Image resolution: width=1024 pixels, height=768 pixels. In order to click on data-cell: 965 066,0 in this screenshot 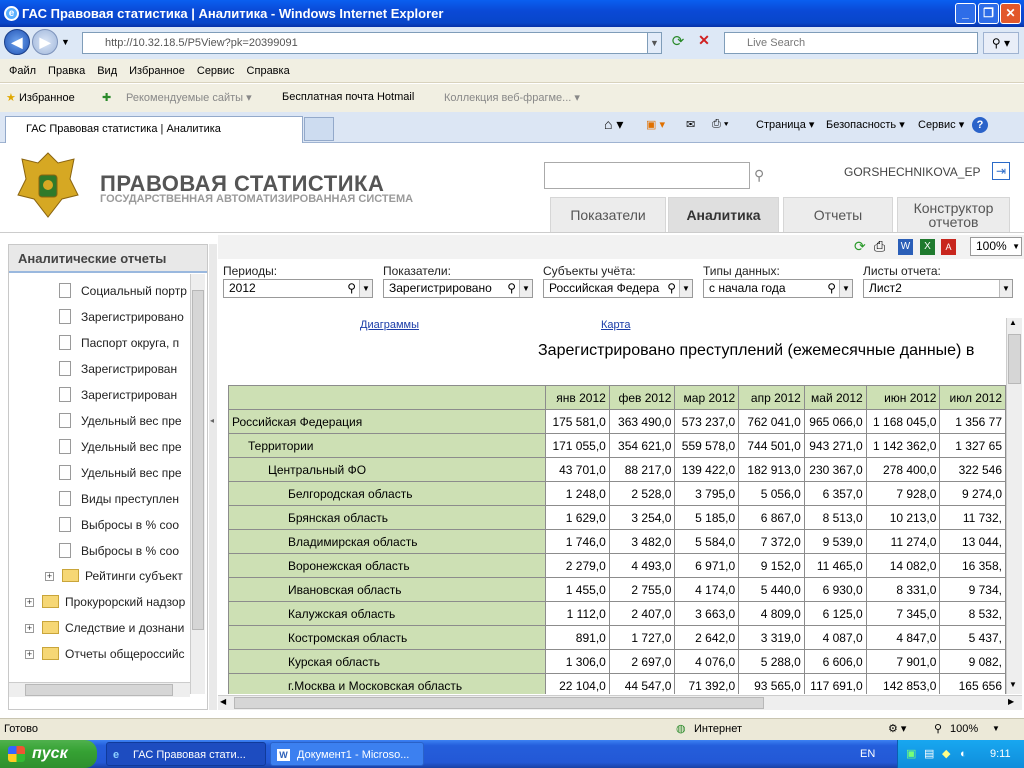, I will do `click(835, 421)`.